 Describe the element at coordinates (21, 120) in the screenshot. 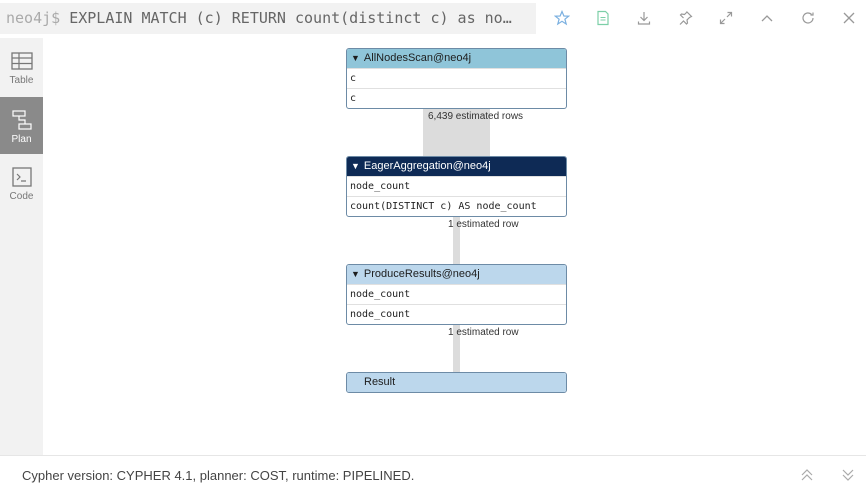

I see `plan-icon` at that location.